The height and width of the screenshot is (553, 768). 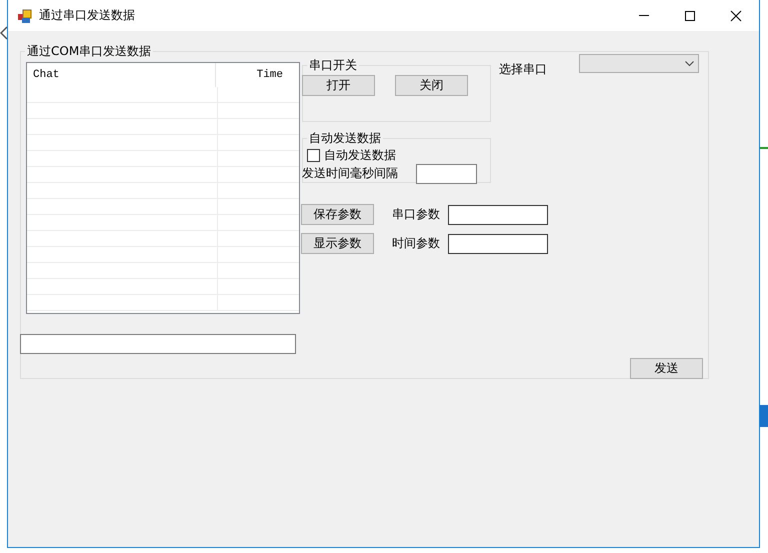 What do you see at coordinates (764, 416) in the screenshot?
I see `highlight-bar` at bounding box center [764, 416].